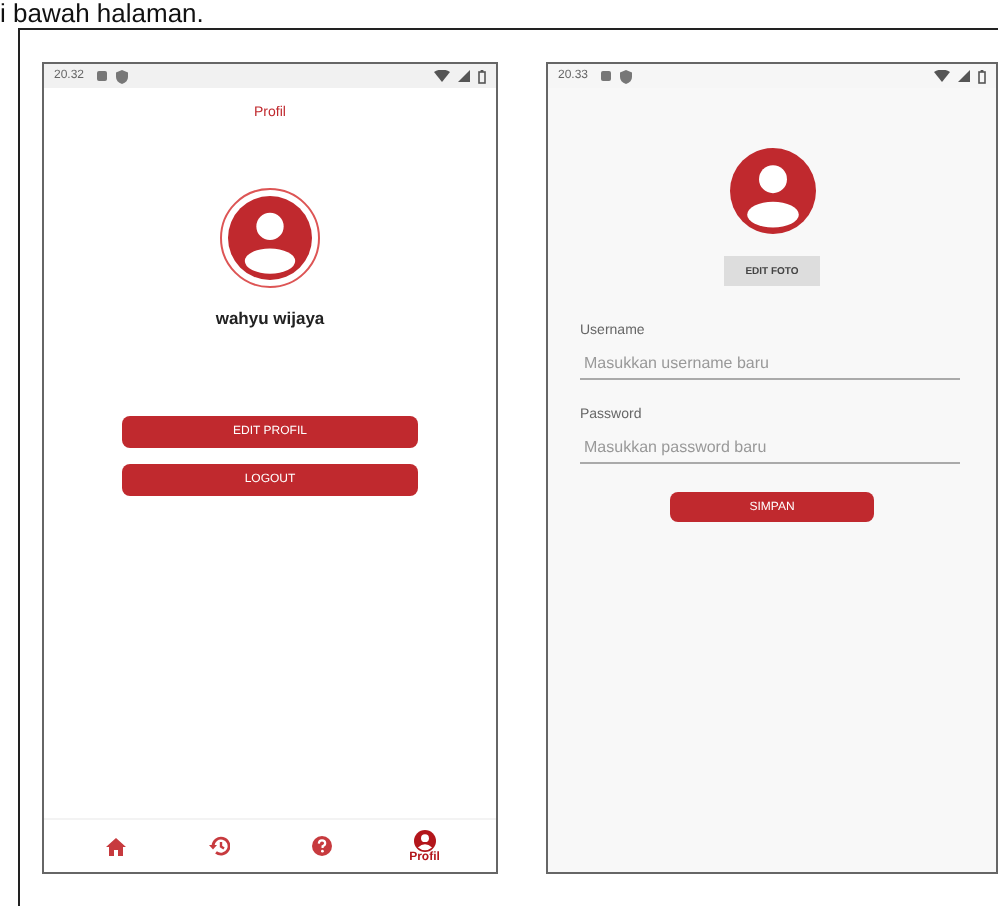 The width and height of the screenshot is (998, 906). What do you see at coordinates (115, 846) in the screenshot?
I see `home-icon` at bounding box center [115, 846].